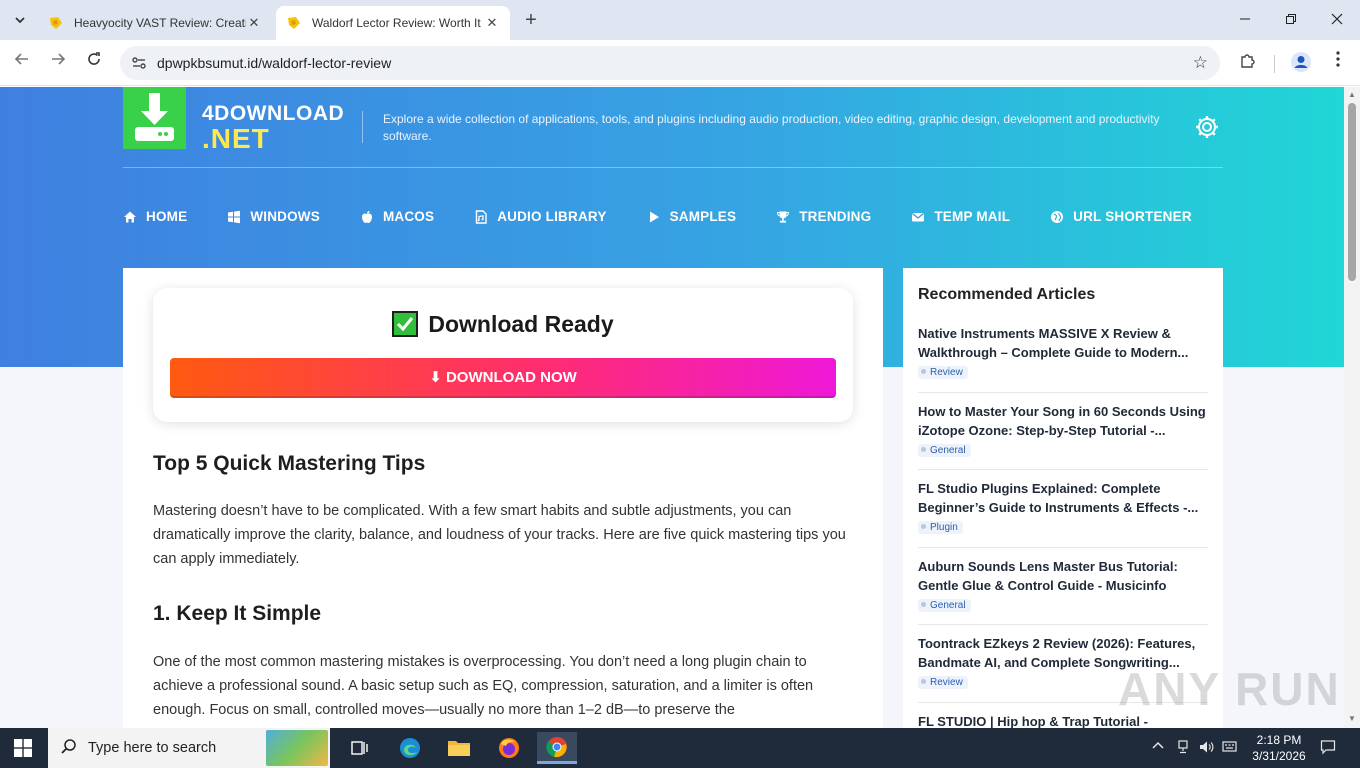 The height and width of the screenshot is (768, 1360). Describe the element at coordinates (972, 216) in the screenshot. I see `nav-label: TEMP MAIL` at that location.